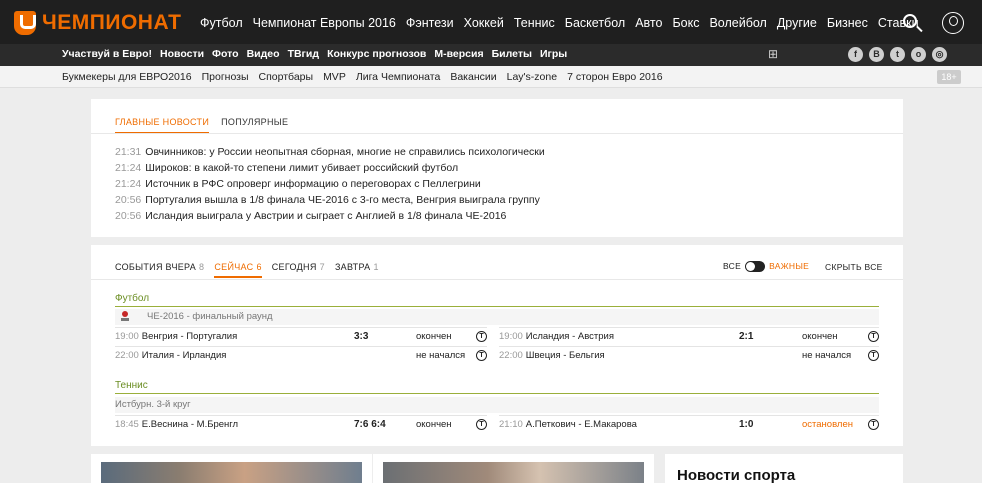  What do you see at coordinates (939, 54) in the screenshot?
I see `instagram-icon: ◎` at bounding box center [939, 54].